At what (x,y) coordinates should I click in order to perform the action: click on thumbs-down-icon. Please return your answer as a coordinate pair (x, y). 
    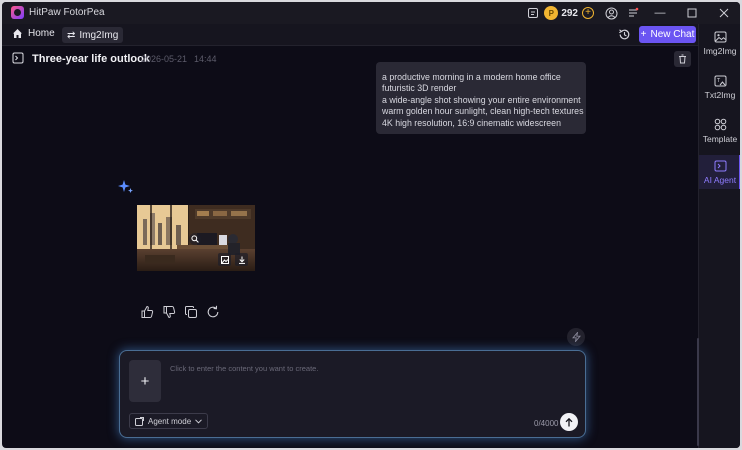
    Looking at the image, I should click on (169, 312).